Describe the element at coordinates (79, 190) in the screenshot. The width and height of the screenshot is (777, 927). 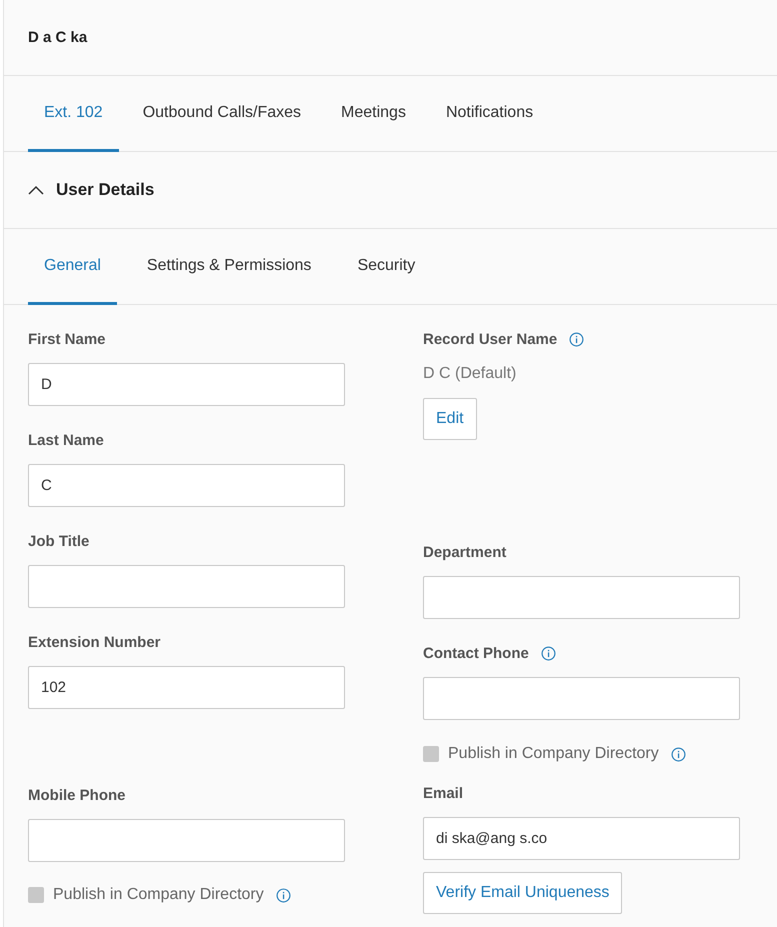
I see `section-toggle: User Details` at that location.